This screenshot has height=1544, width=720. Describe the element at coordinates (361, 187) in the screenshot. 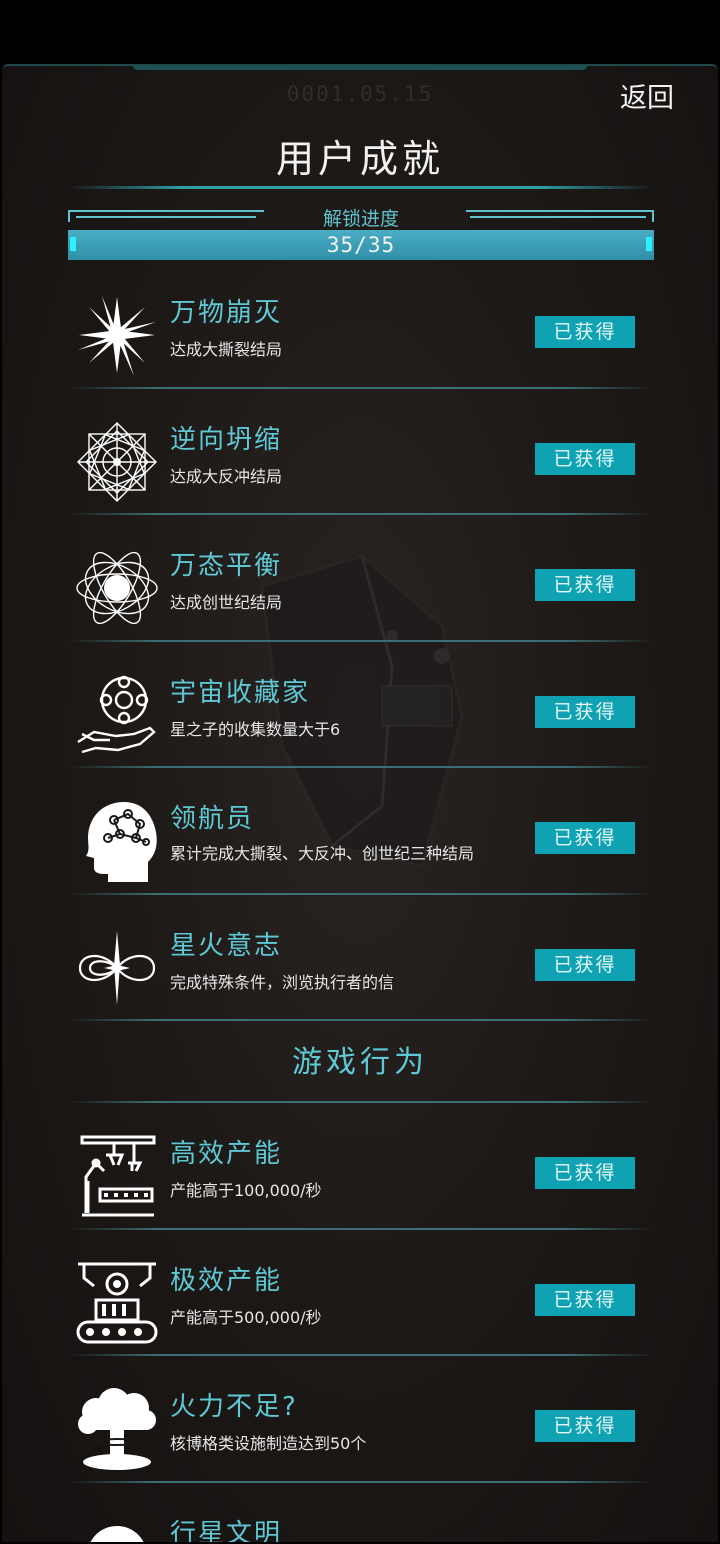

I see `title-divider` at that location.